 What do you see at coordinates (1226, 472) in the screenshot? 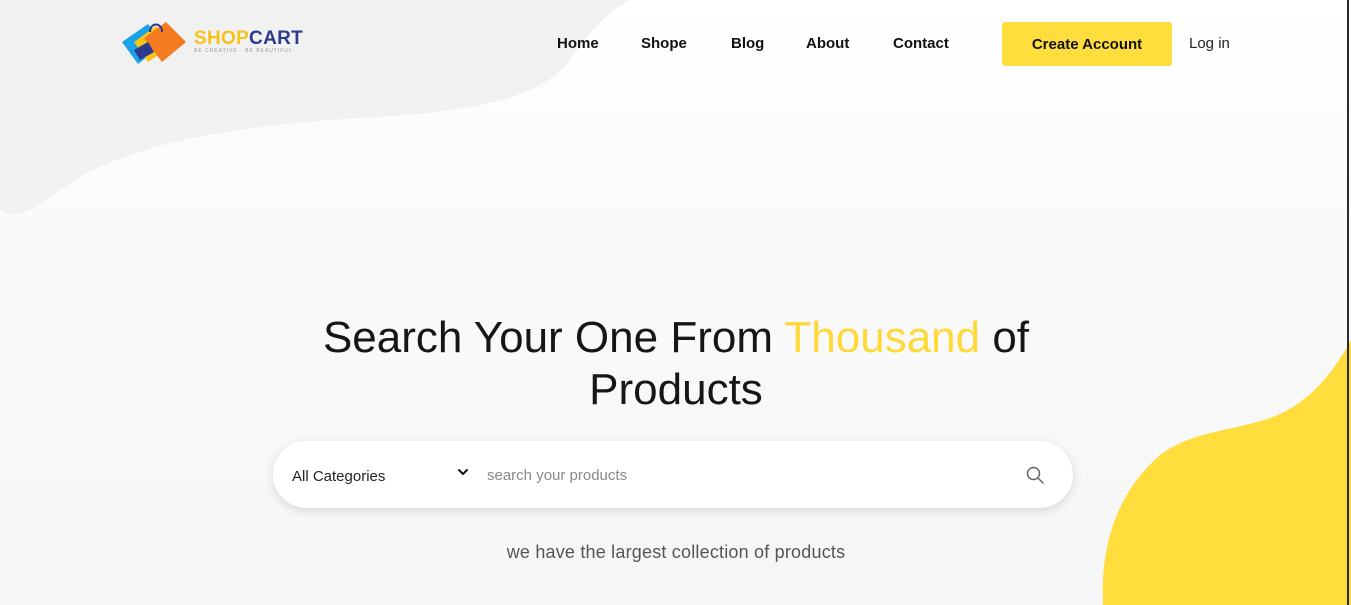
I see `yellow-blob` at bounding box center [1226, 472].